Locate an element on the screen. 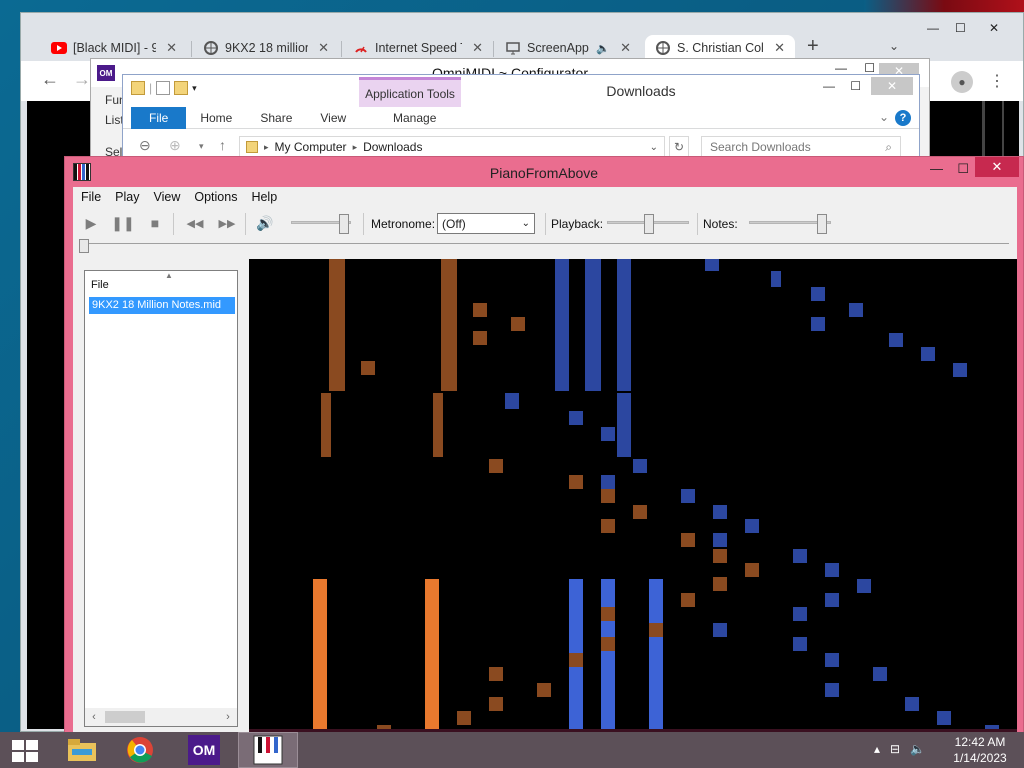  seek-track is located at coordinates (544, 243).